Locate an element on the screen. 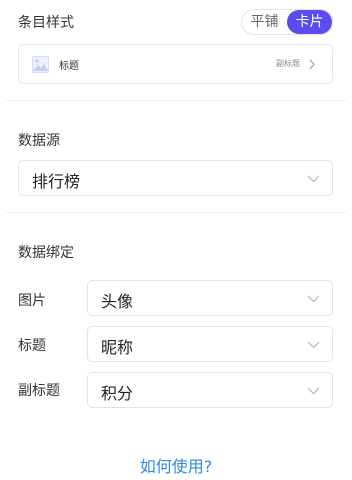  chevron-right-icon is located at coordinates (312, 64).